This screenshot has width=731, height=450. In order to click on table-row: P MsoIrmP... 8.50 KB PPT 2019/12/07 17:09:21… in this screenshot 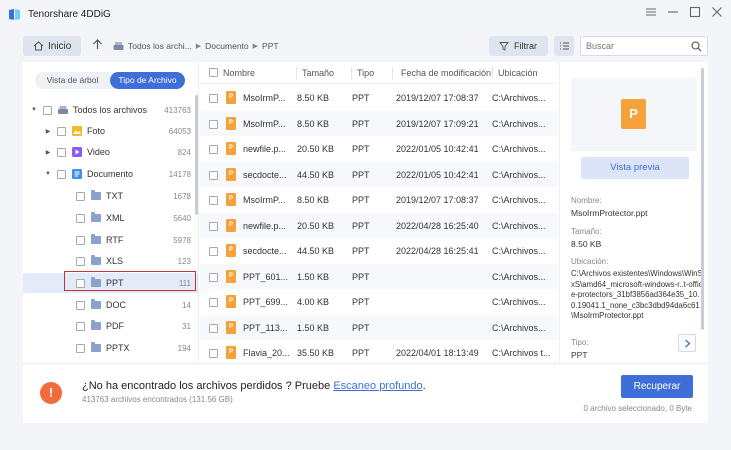, I will do `click(379, 123)`.